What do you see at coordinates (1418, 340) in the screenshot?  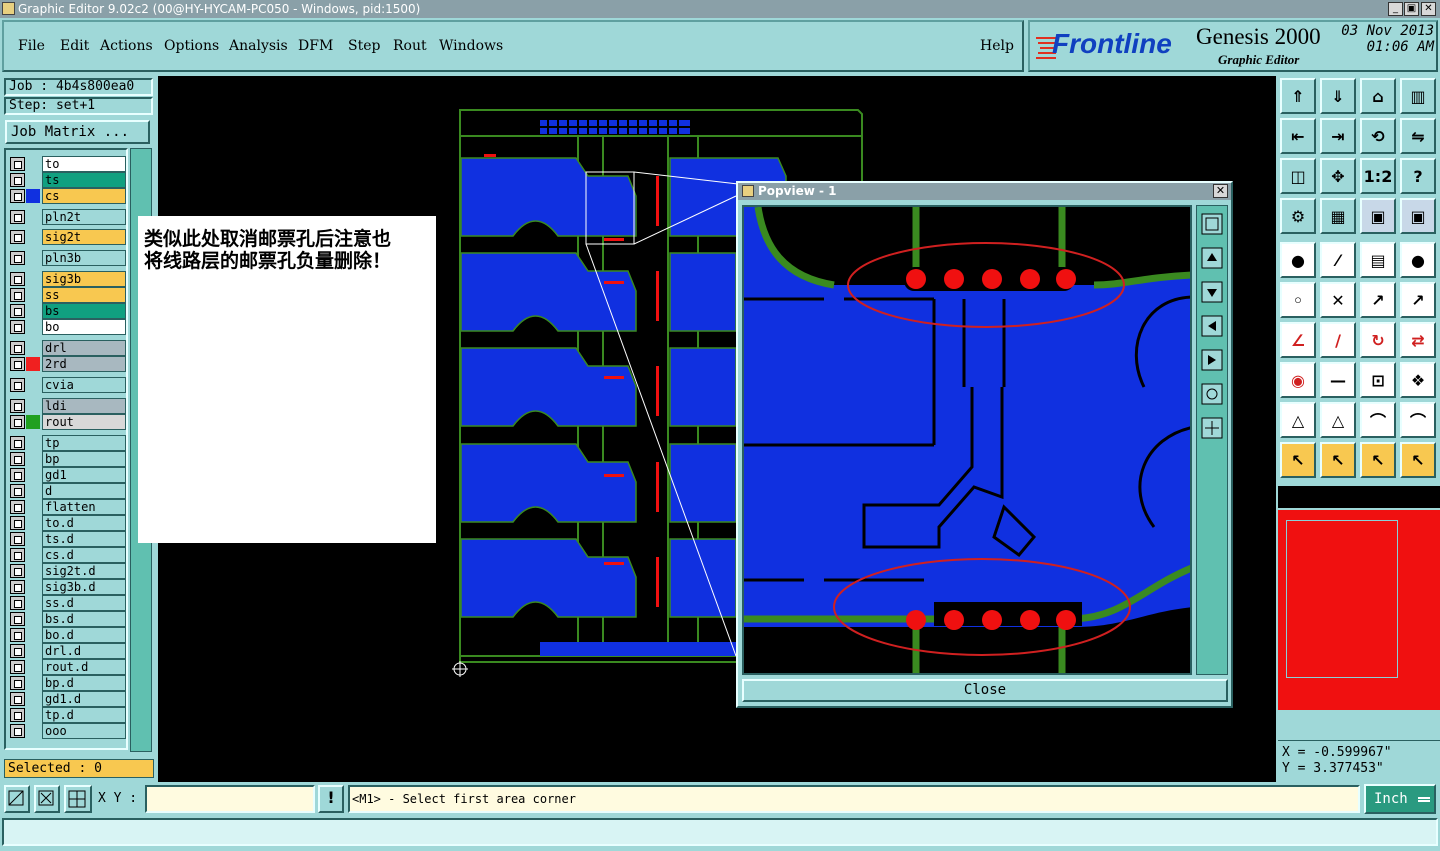 I see `flip-icon: ⇄` at bounding box center [1418, 340].